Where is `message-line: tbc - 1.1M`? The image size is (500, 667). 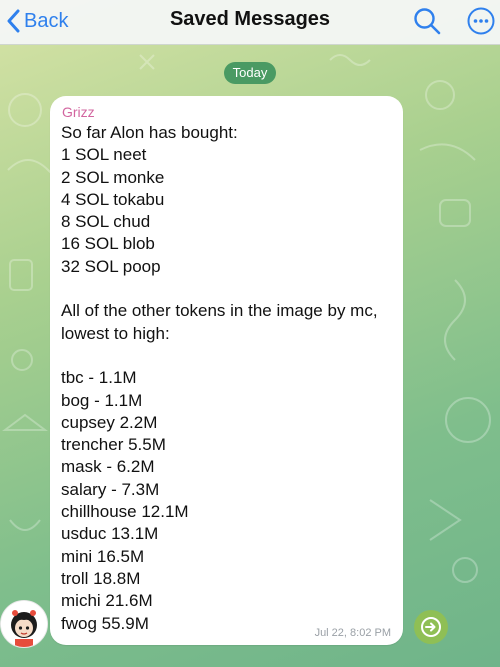
message-line: tbc - 1.1M is located at coordinates (99, 378).